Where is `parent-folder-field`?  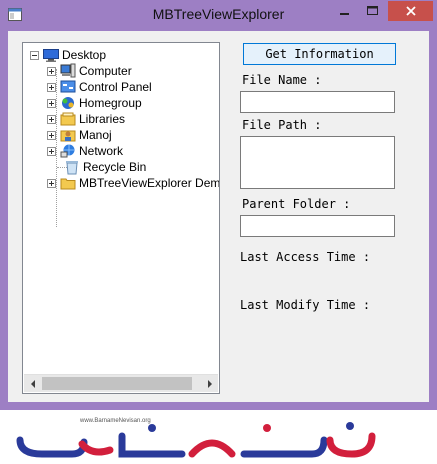 parent-folder-field is located at coordinates (317, 226).